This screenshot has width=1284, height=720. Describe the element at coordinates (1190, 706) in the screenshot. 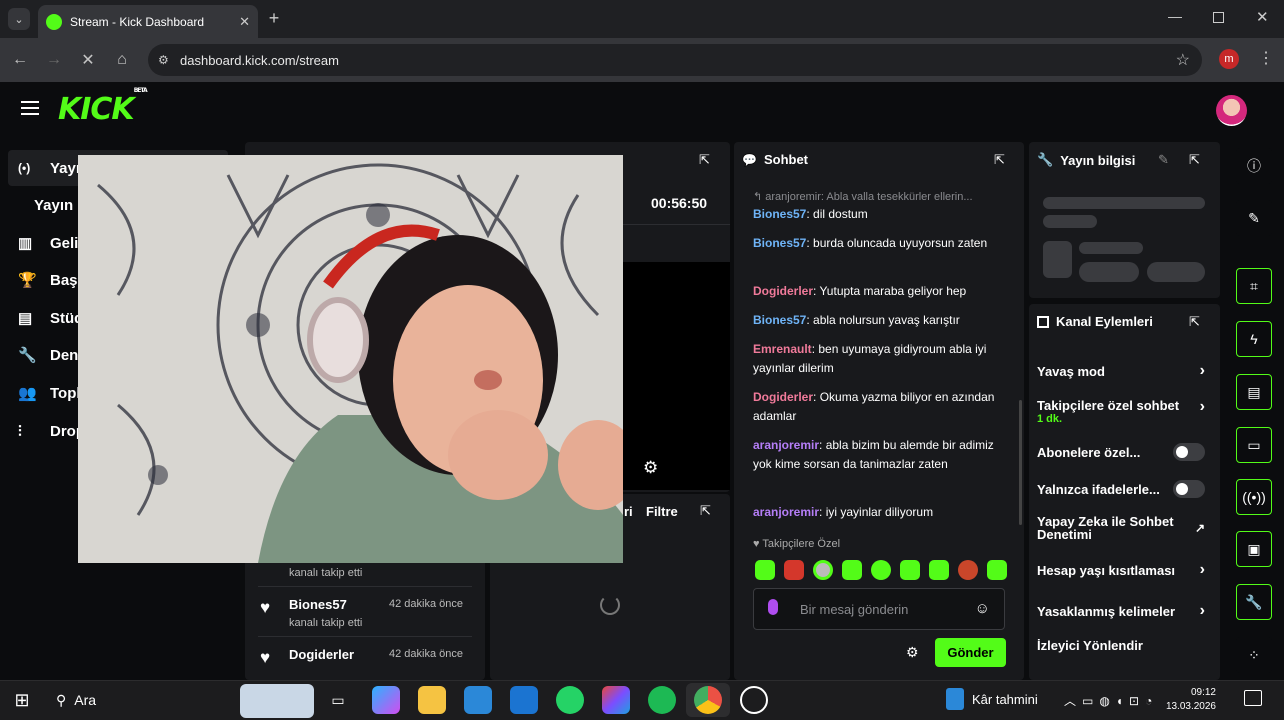

I see `clock-date: 13.03.2026` at that location.